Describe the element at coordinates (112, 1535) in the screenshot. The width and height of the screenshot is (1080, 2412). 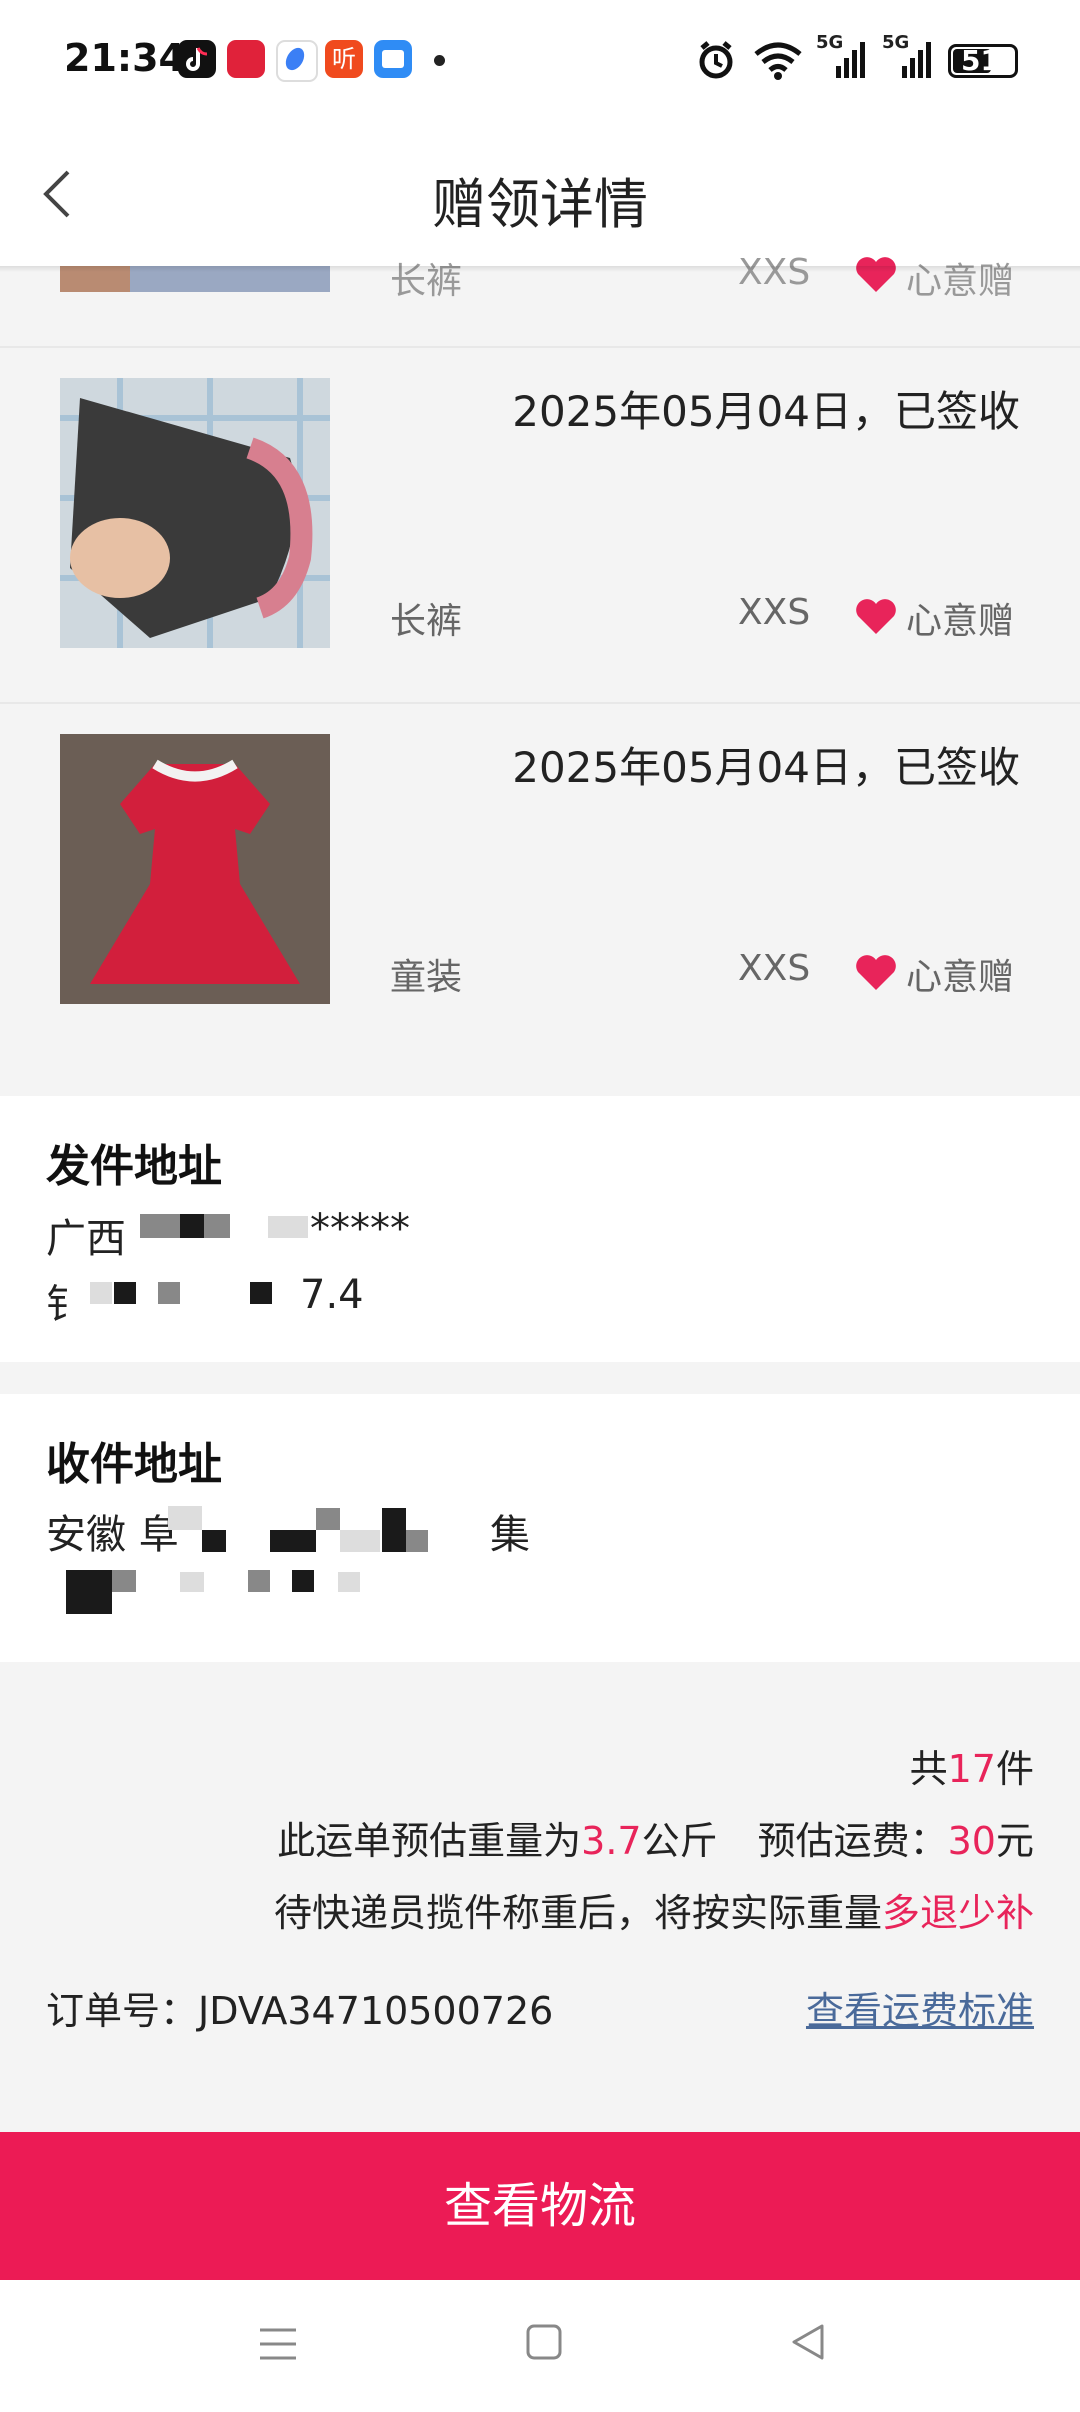
I see `receiver-line-1: 安徽 阜` at that location.